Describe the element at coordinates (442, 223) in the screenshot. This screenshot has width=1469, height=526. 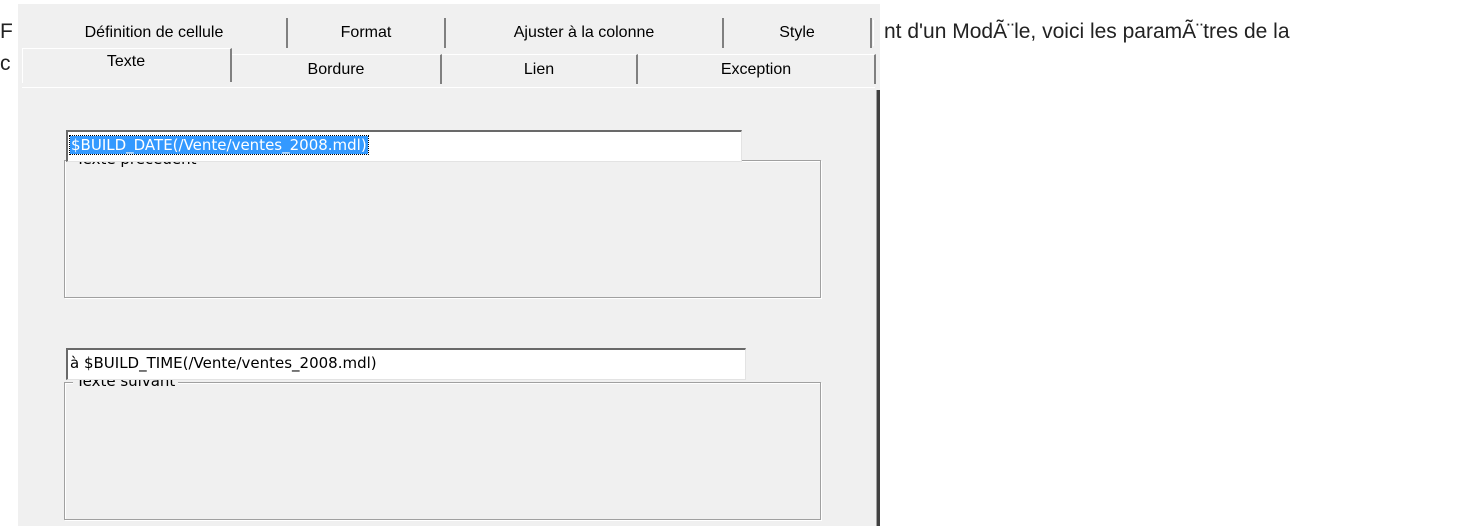
I see `group-preceding-text: Texte précédent` at that location.